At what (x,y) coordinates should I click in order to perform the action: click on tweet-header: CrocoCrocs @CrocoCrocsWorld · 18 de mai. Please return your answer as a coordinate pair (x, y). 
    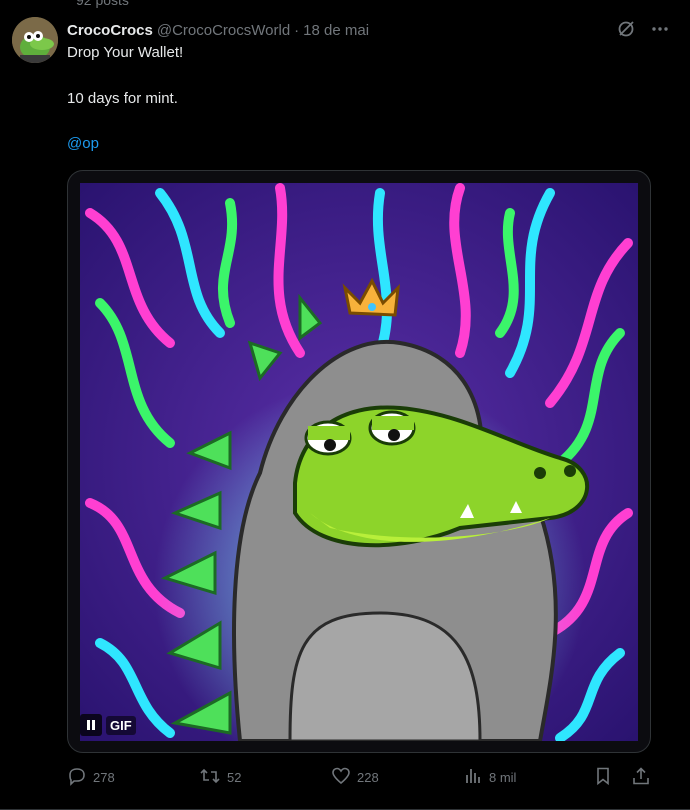
    Looking at the image, I should click on (368, 30).